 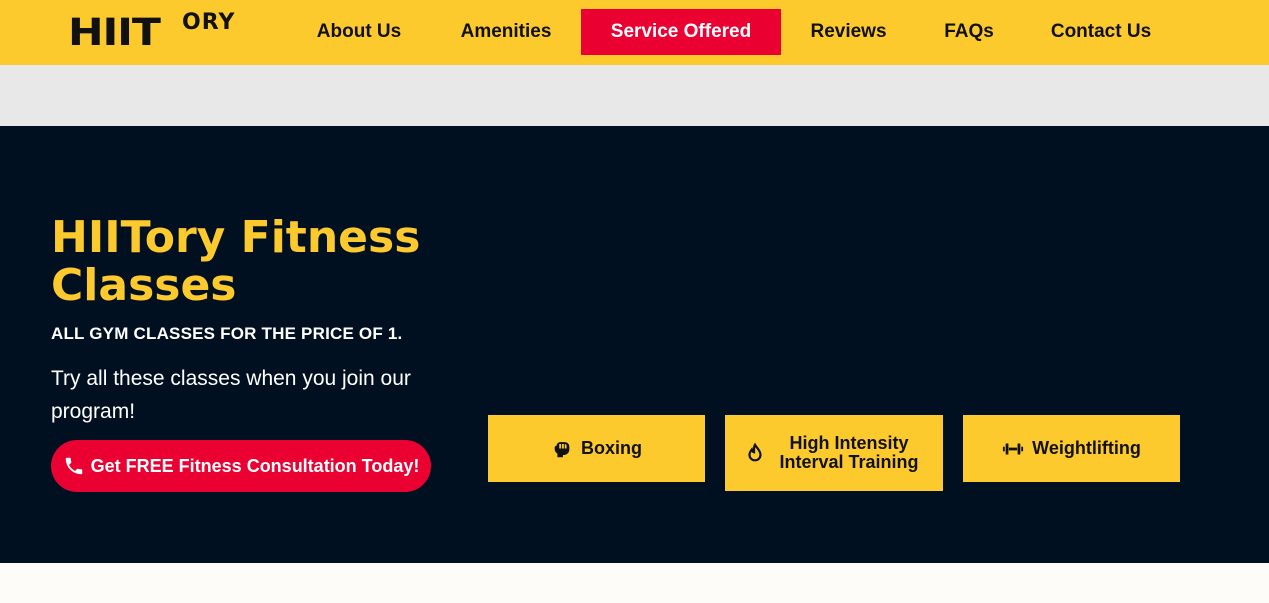 I want to click on class-card-hiit: High Intensity Interval Training, so click(x=834, y=453).